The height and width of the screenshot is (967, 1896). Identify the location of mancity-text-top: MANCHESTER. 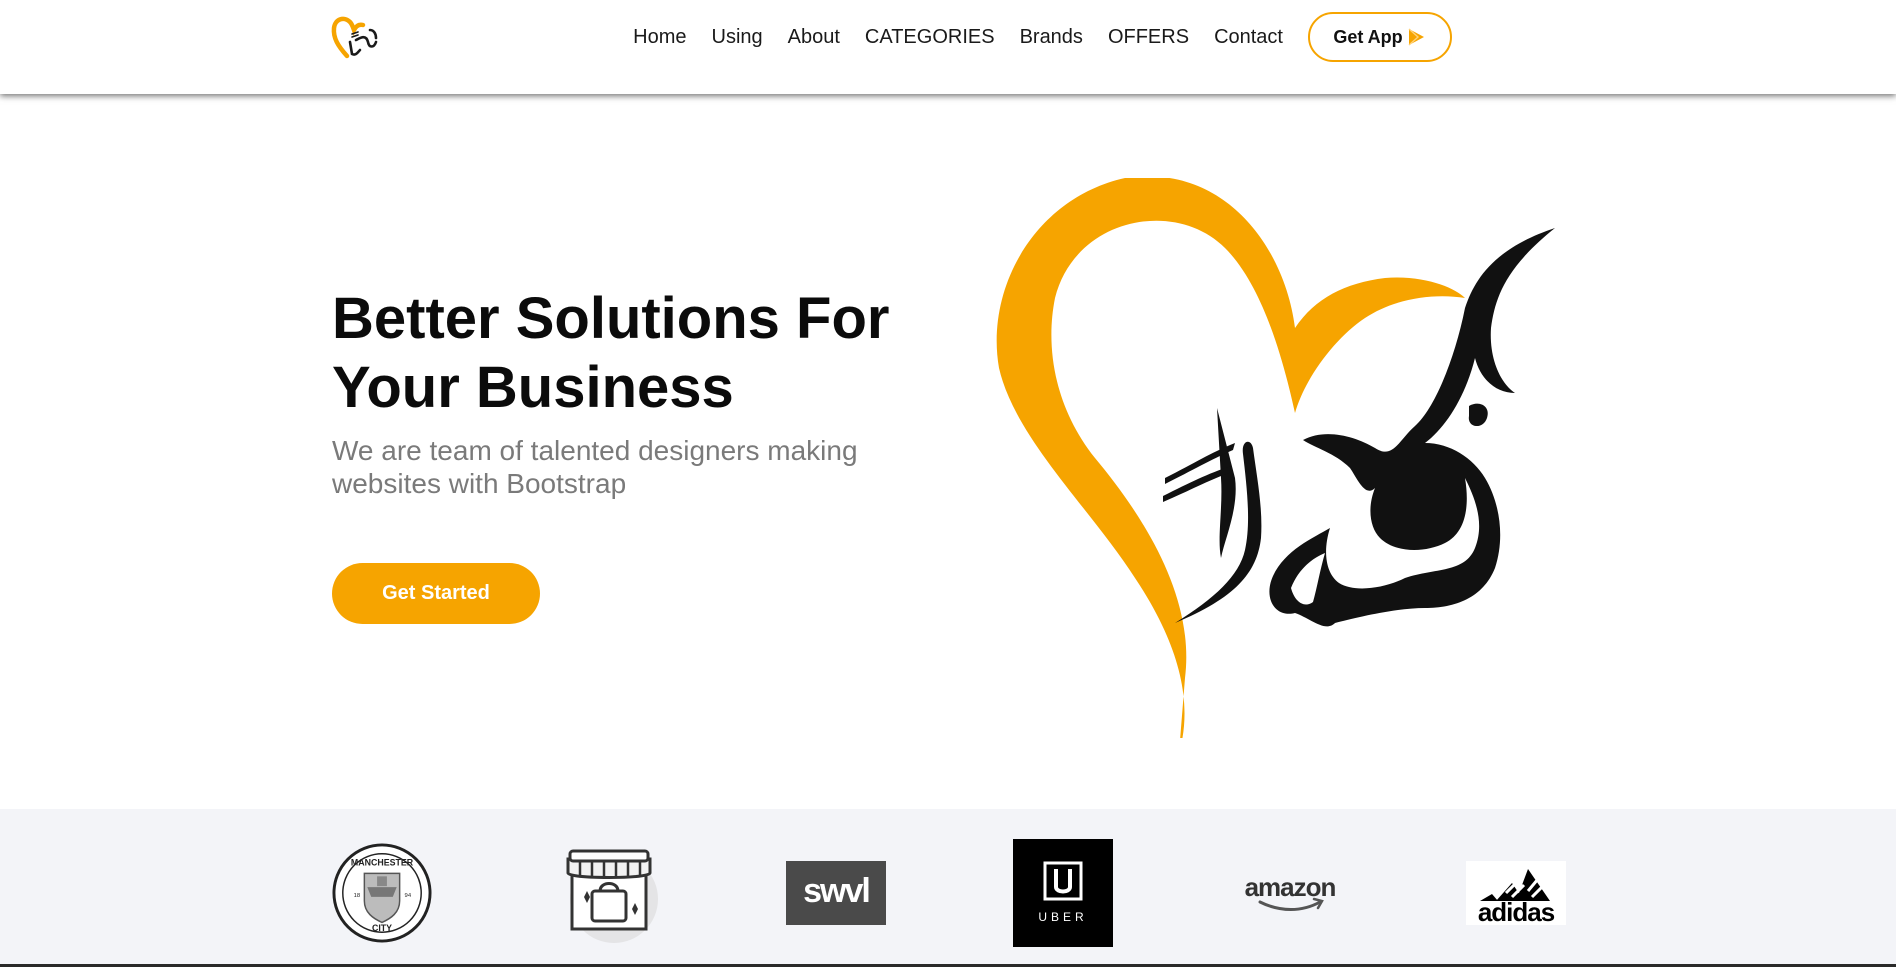
(382, 863).